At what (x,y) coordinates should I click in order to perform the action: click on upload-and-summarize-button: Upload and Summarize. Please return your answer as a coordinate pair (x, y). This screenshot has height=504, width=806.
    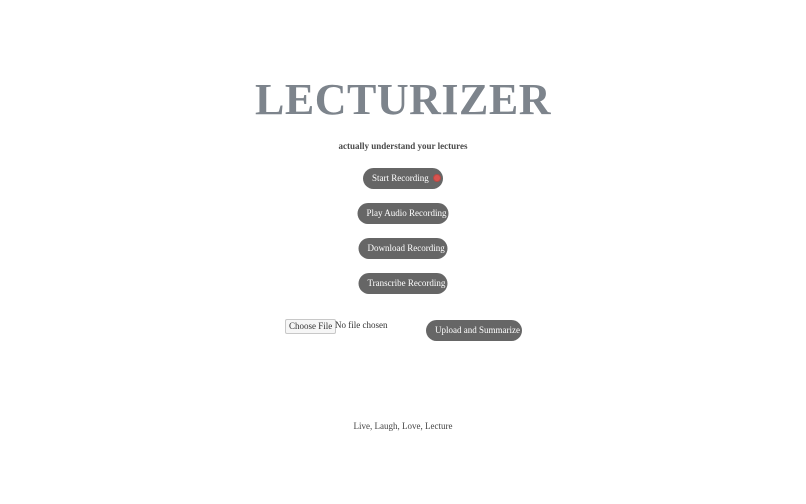
    Looking at the image, I should click on (474, 330).